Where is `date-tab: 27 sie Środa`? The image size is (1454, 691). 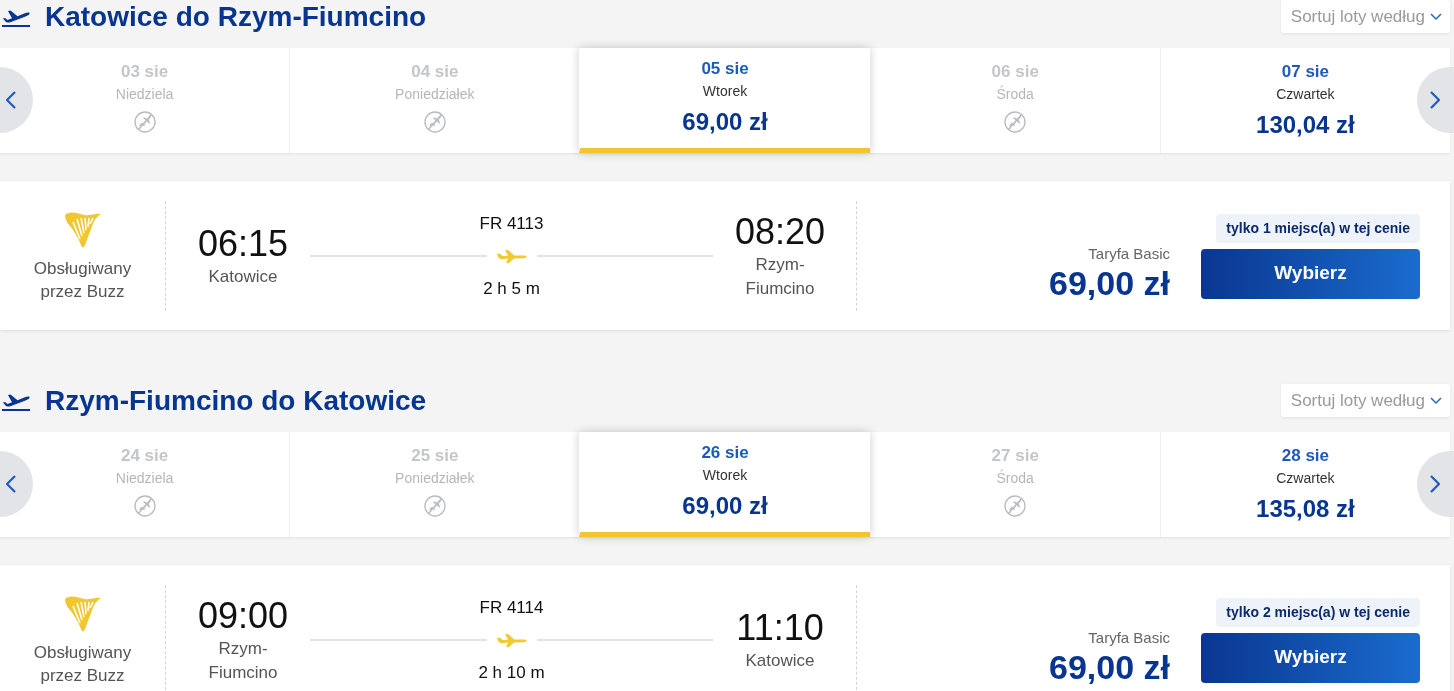 date-tab: 27 sie Środa is located at coordinates (1014, 484).